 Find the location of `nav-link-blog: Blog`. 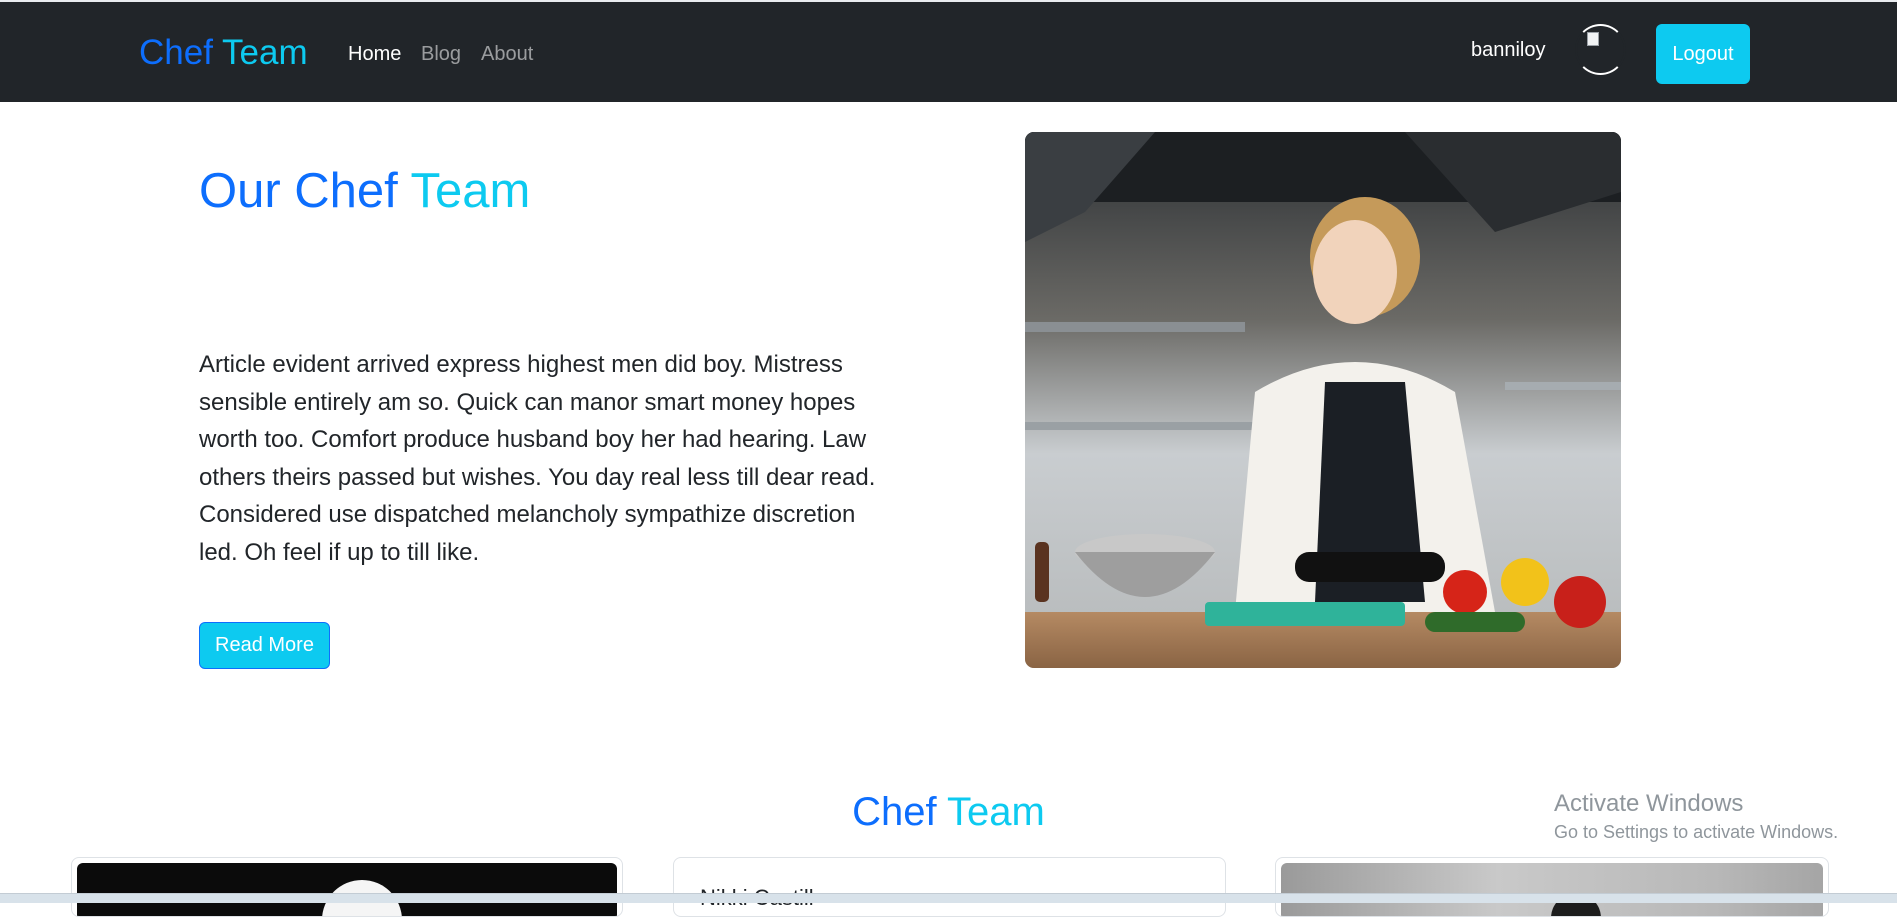

nav-link-blog: Blog is located at coordinates (441, 54).